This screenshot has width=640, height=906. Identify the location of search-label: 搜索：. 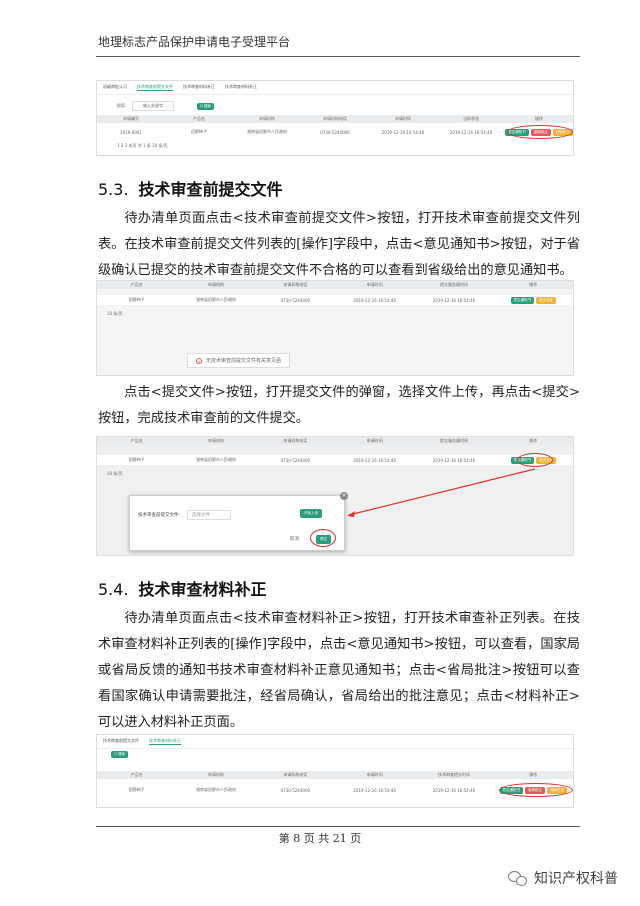
(123, 105).